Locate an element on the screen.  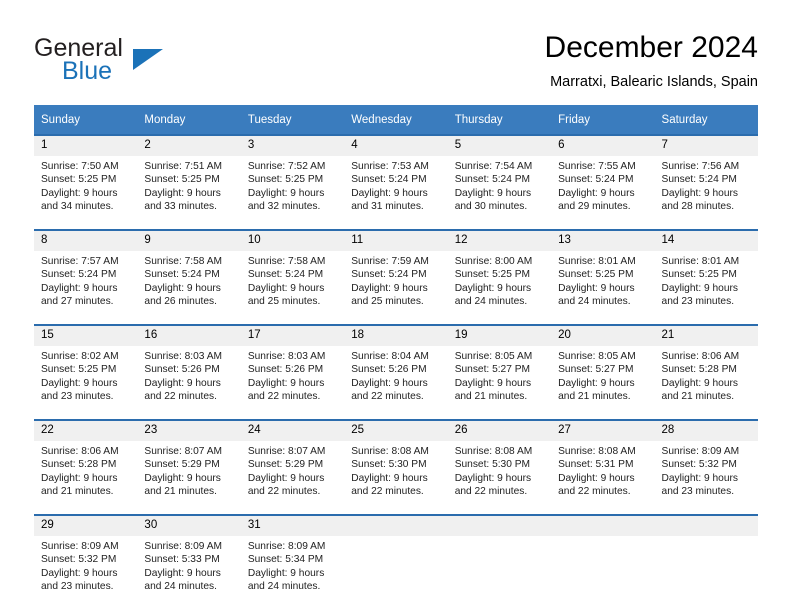
day-number: 14 is located at coordinates (706, 240).